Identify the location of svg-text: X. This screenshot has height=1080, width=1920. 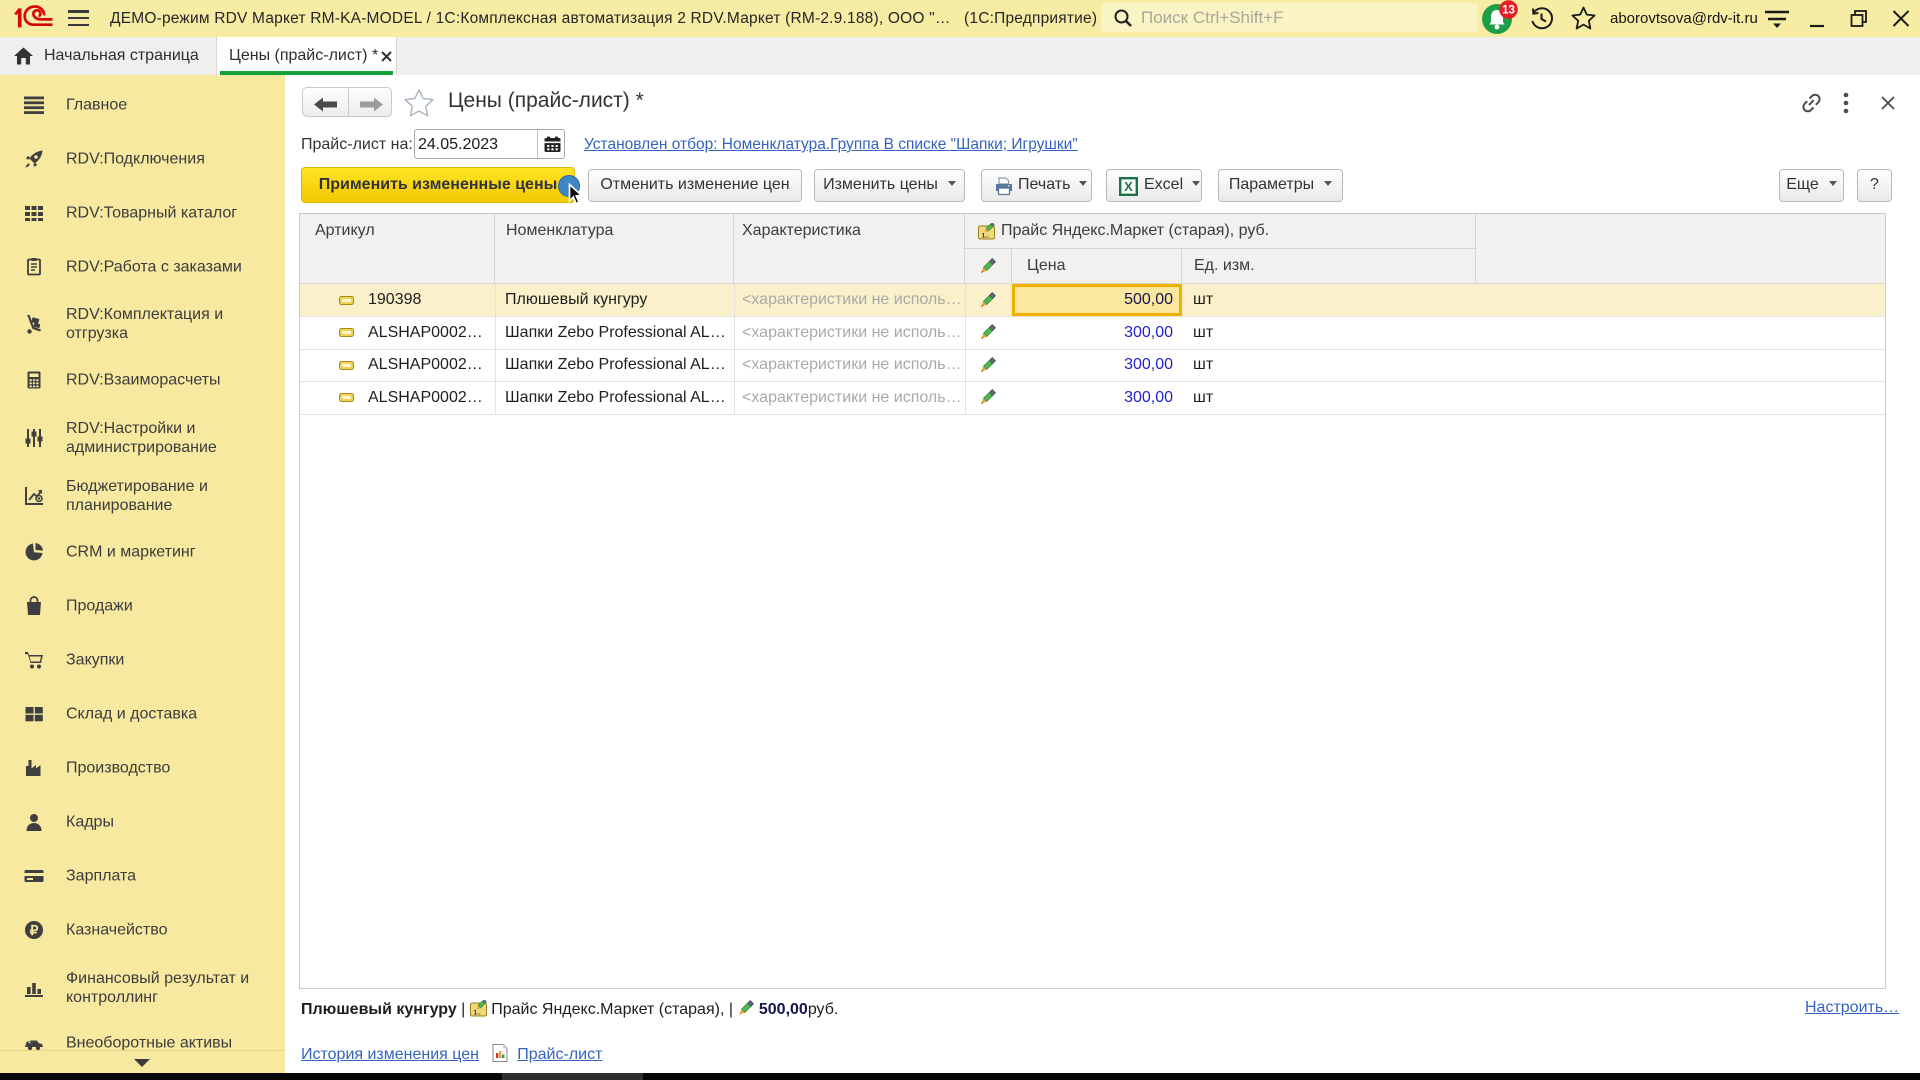
(1128, 186).